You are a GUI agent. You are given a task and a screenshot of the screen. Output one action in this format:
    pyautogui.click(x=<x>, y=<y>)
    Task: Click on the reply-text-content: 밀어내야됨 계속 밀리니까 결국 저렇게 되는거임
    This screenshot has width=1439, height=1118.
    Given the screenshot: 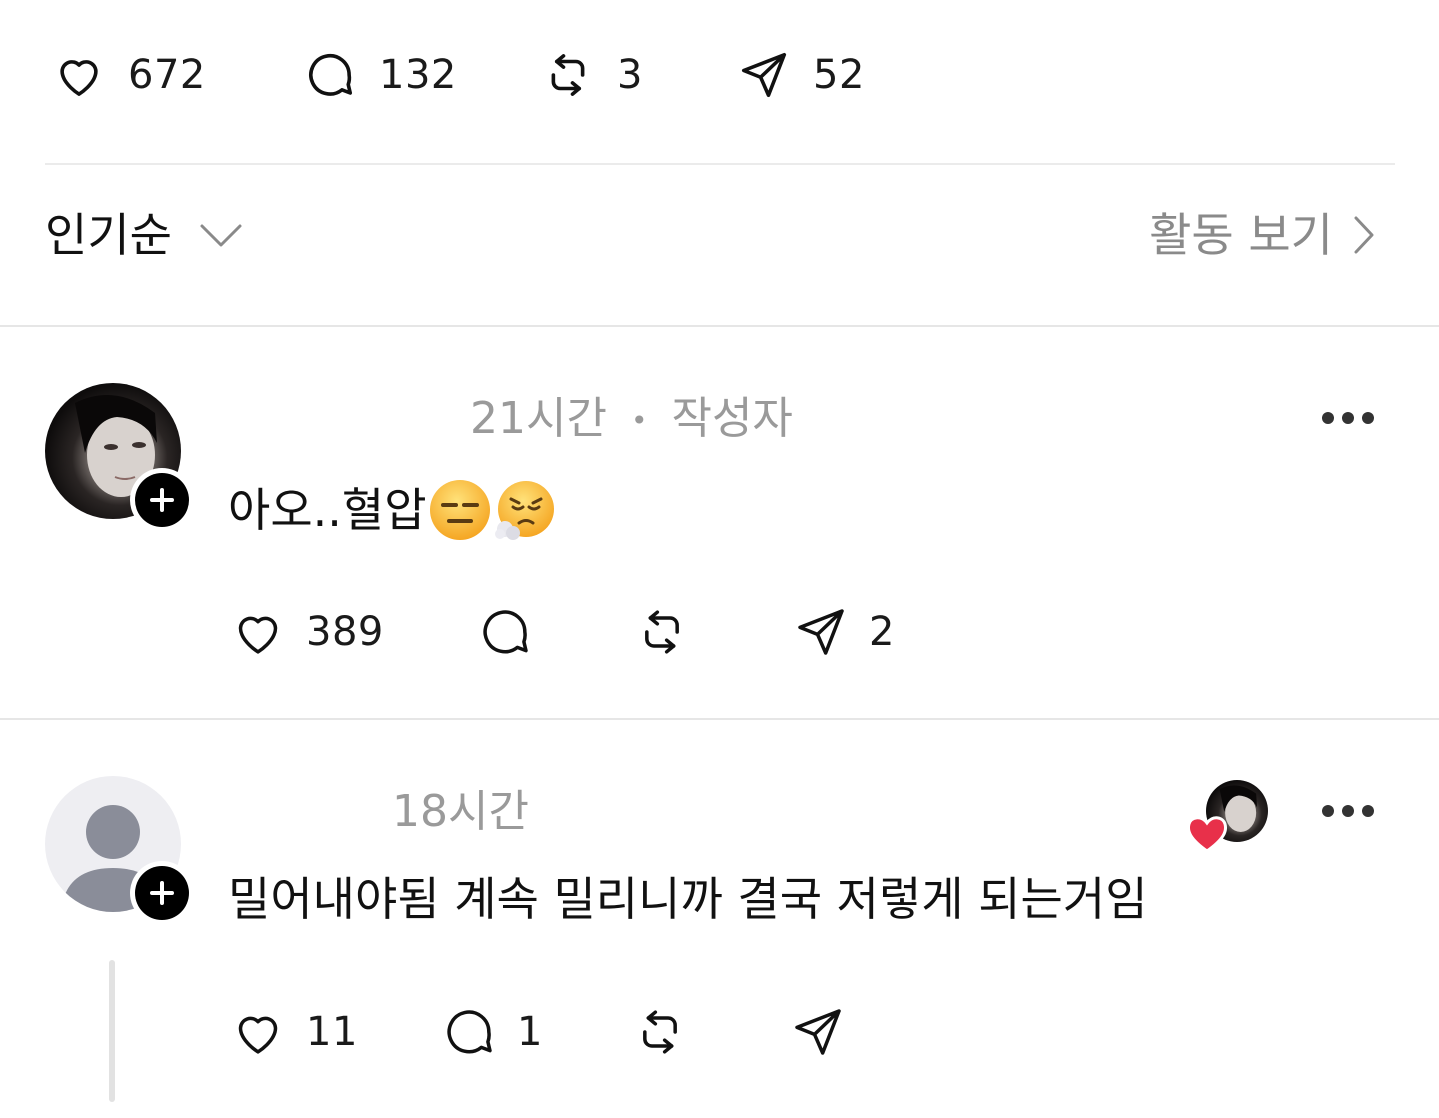 What is the action you would take?
    pyautogui.click(x=688, y=899)
    